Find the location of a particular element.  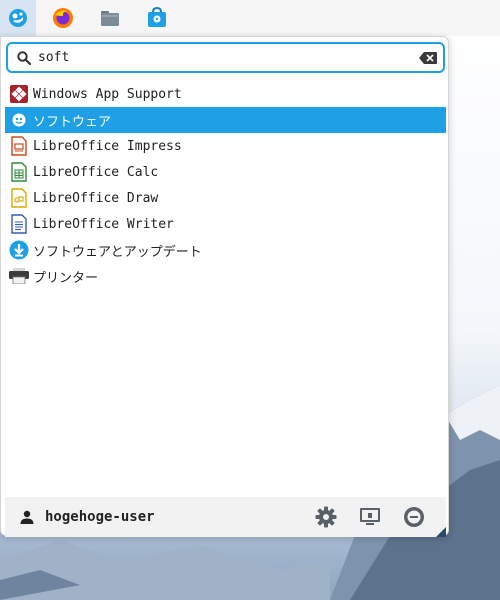

file-manager-icon is located at coordinates (110, 18).